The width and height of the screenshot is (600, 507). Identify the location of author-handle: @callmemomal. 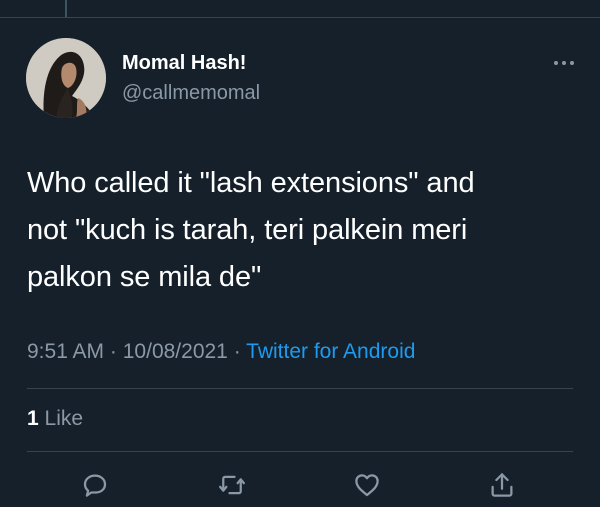
(191, 93).